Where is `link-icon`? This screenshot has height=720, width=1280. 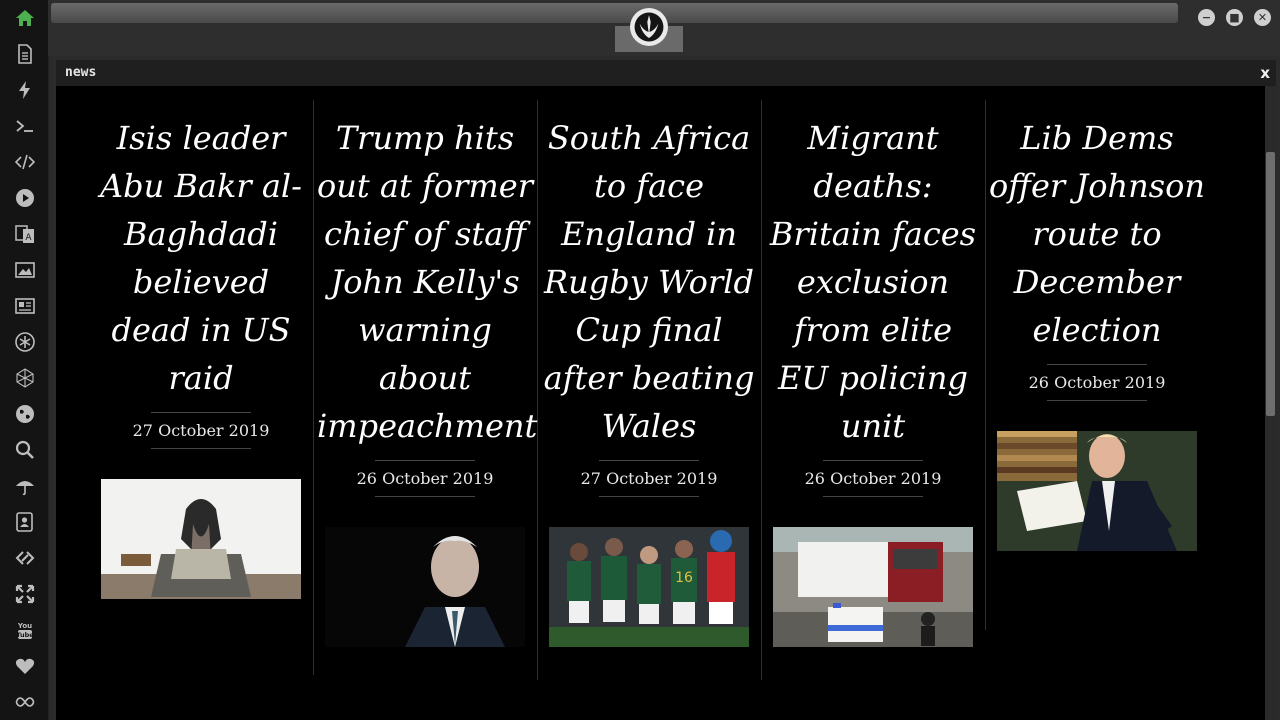 link-icon is located at coordinates (25, 558).